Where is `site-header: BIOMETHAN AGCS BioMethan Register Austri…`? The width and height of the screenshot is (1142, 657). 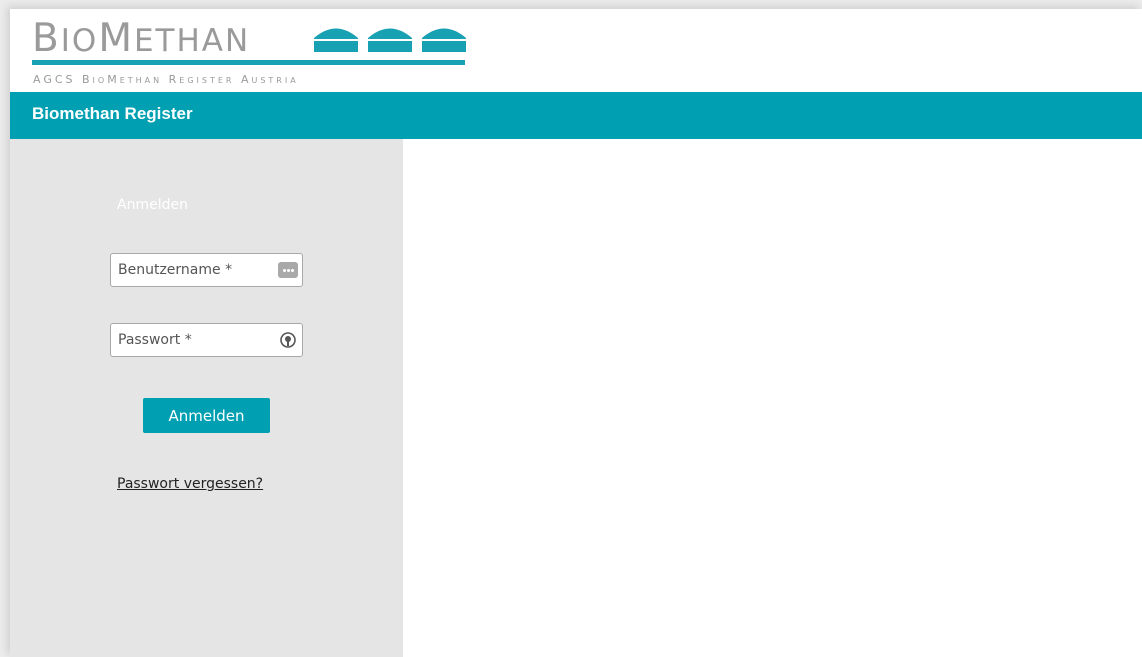 site-header: BIOMETHAN AGCS BioMethan Register Austri… is located at coordinates (576, 50).